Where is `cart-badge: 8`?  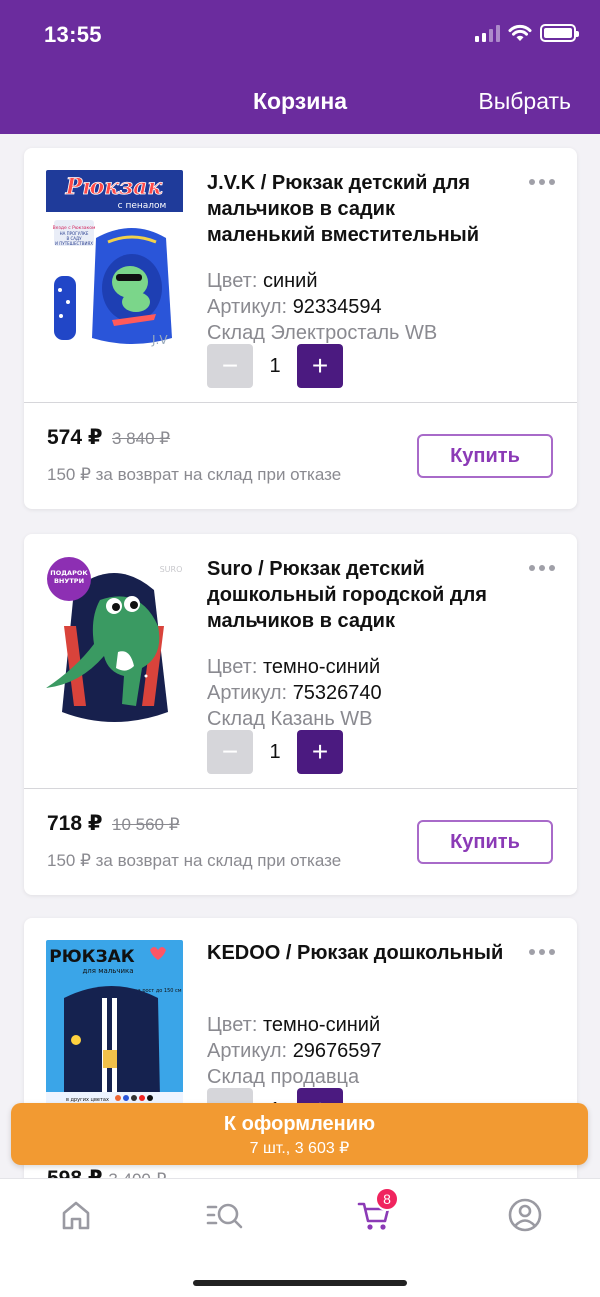 cart-badge: 8 is located at coordinates (387, 1199).